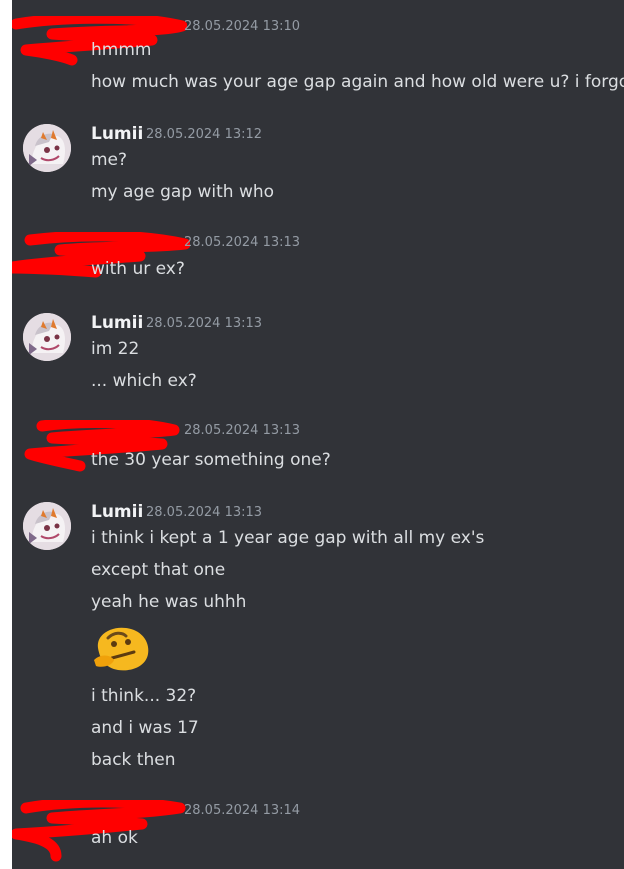 The height and width of the screenshot is (869, 624). I want to click on message-text: the 30 year something one?, so click(211, 460).